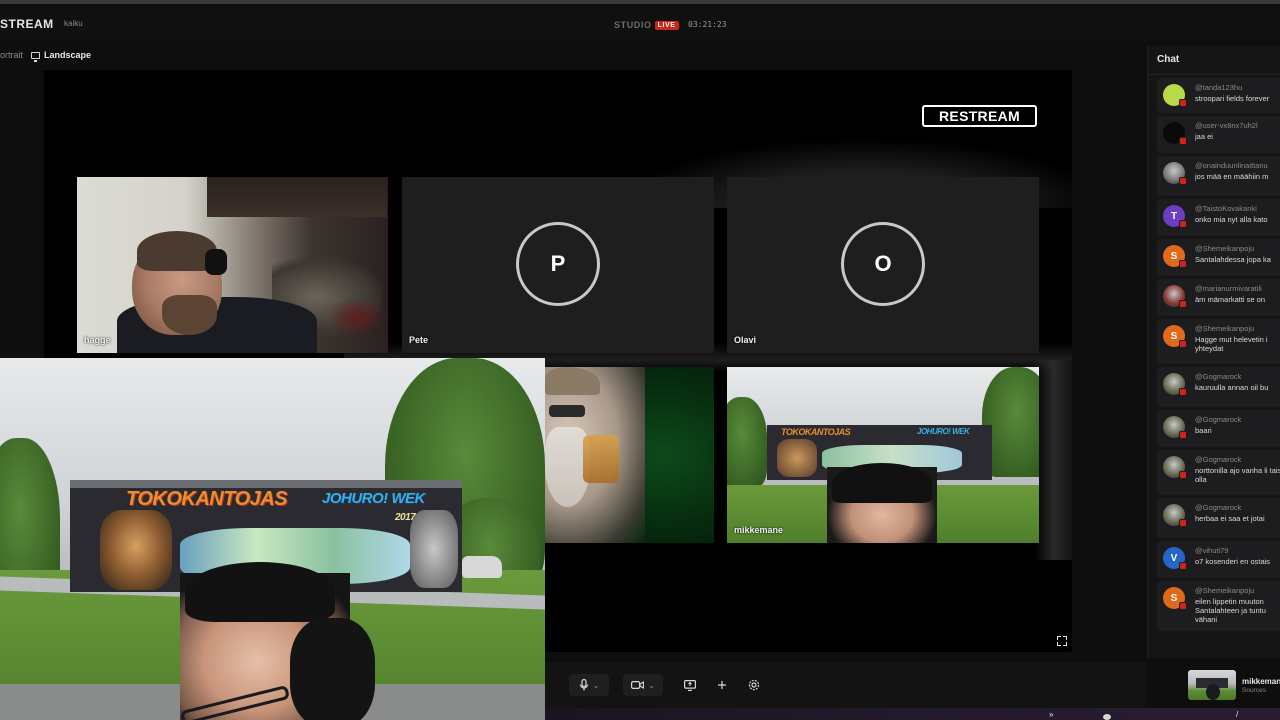  What do you see at coordinates (1231, 219) in the screenshot?
I see `chat-text: onko mia nyt alla kato` at bounding box center [1231, 219].